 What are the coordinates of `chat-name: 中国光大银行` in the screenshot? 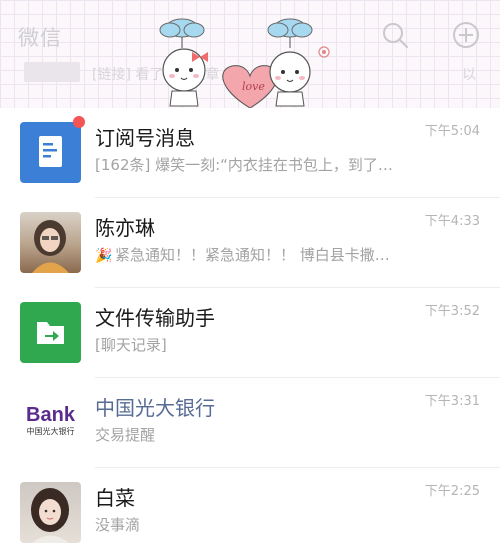 It's located at (155, 408).